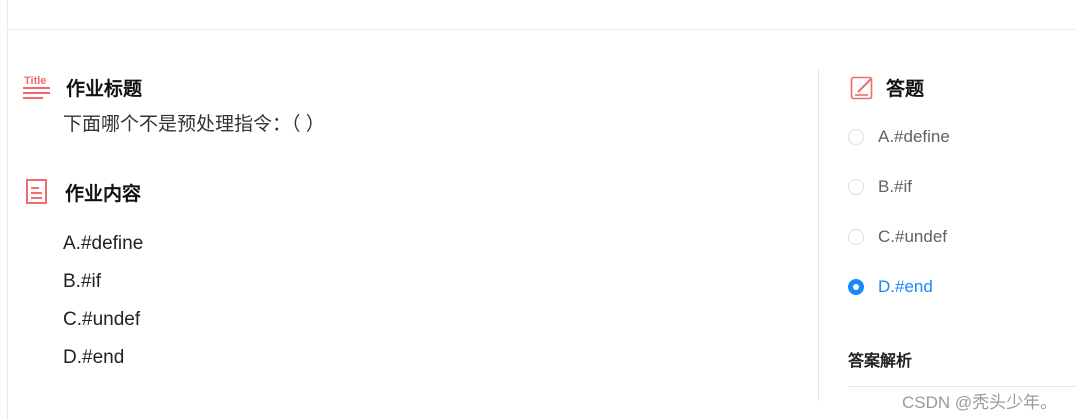  I want to click on content-option-b: B.#if, so click(82, 281).